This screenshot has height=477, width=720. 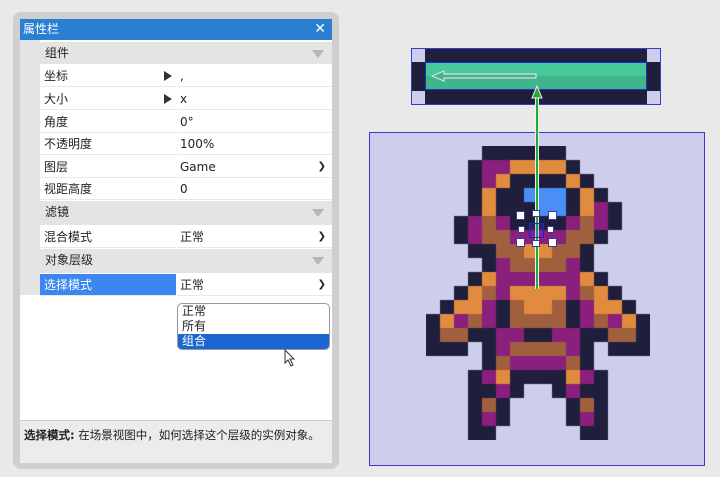 I want to click on prop-size: 大小 x, so click(x=186, y=99).